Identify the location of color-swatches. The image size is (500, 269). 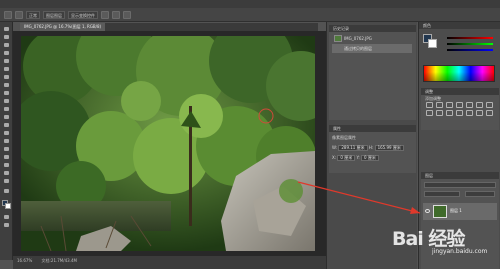
(430, 41).